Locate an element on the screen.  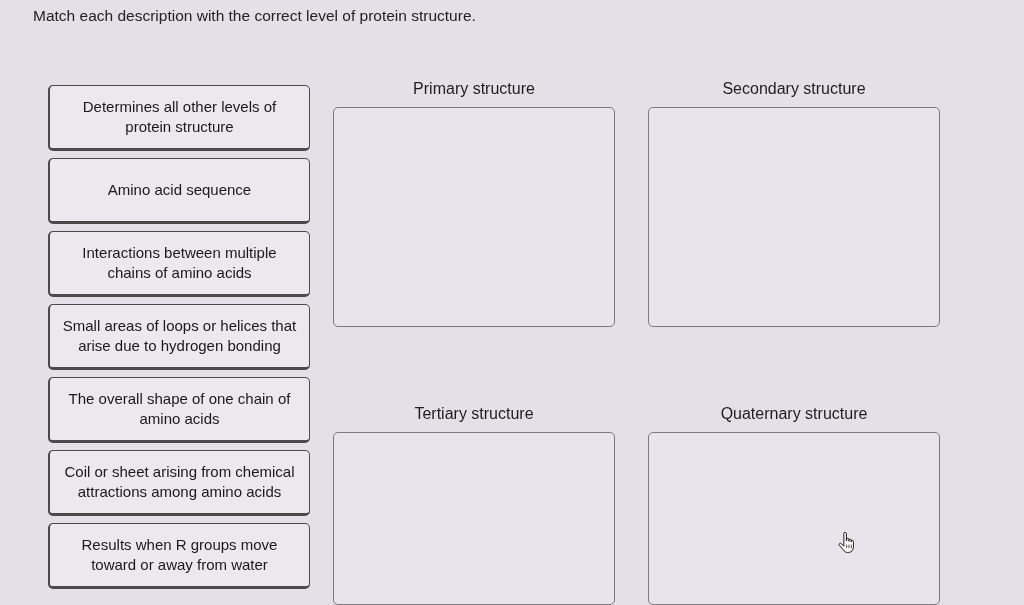
answer-card: Coil or sheet arising from chemical attractions among amino acids is located at coordinates (179, 483).